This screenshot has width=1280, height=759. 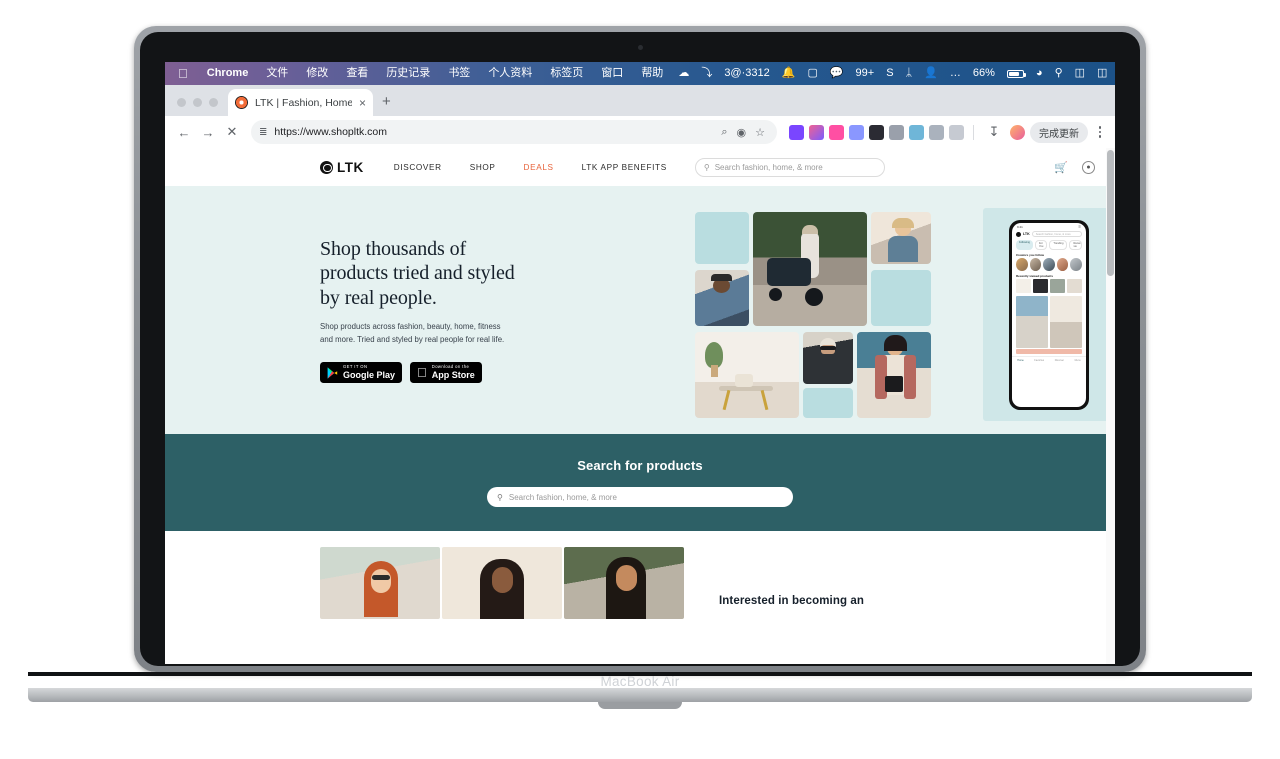 What do you see at coordinates (796, 132) in the screenshot?
I see `extension-notion-icon` at bounding box center [796, 132].